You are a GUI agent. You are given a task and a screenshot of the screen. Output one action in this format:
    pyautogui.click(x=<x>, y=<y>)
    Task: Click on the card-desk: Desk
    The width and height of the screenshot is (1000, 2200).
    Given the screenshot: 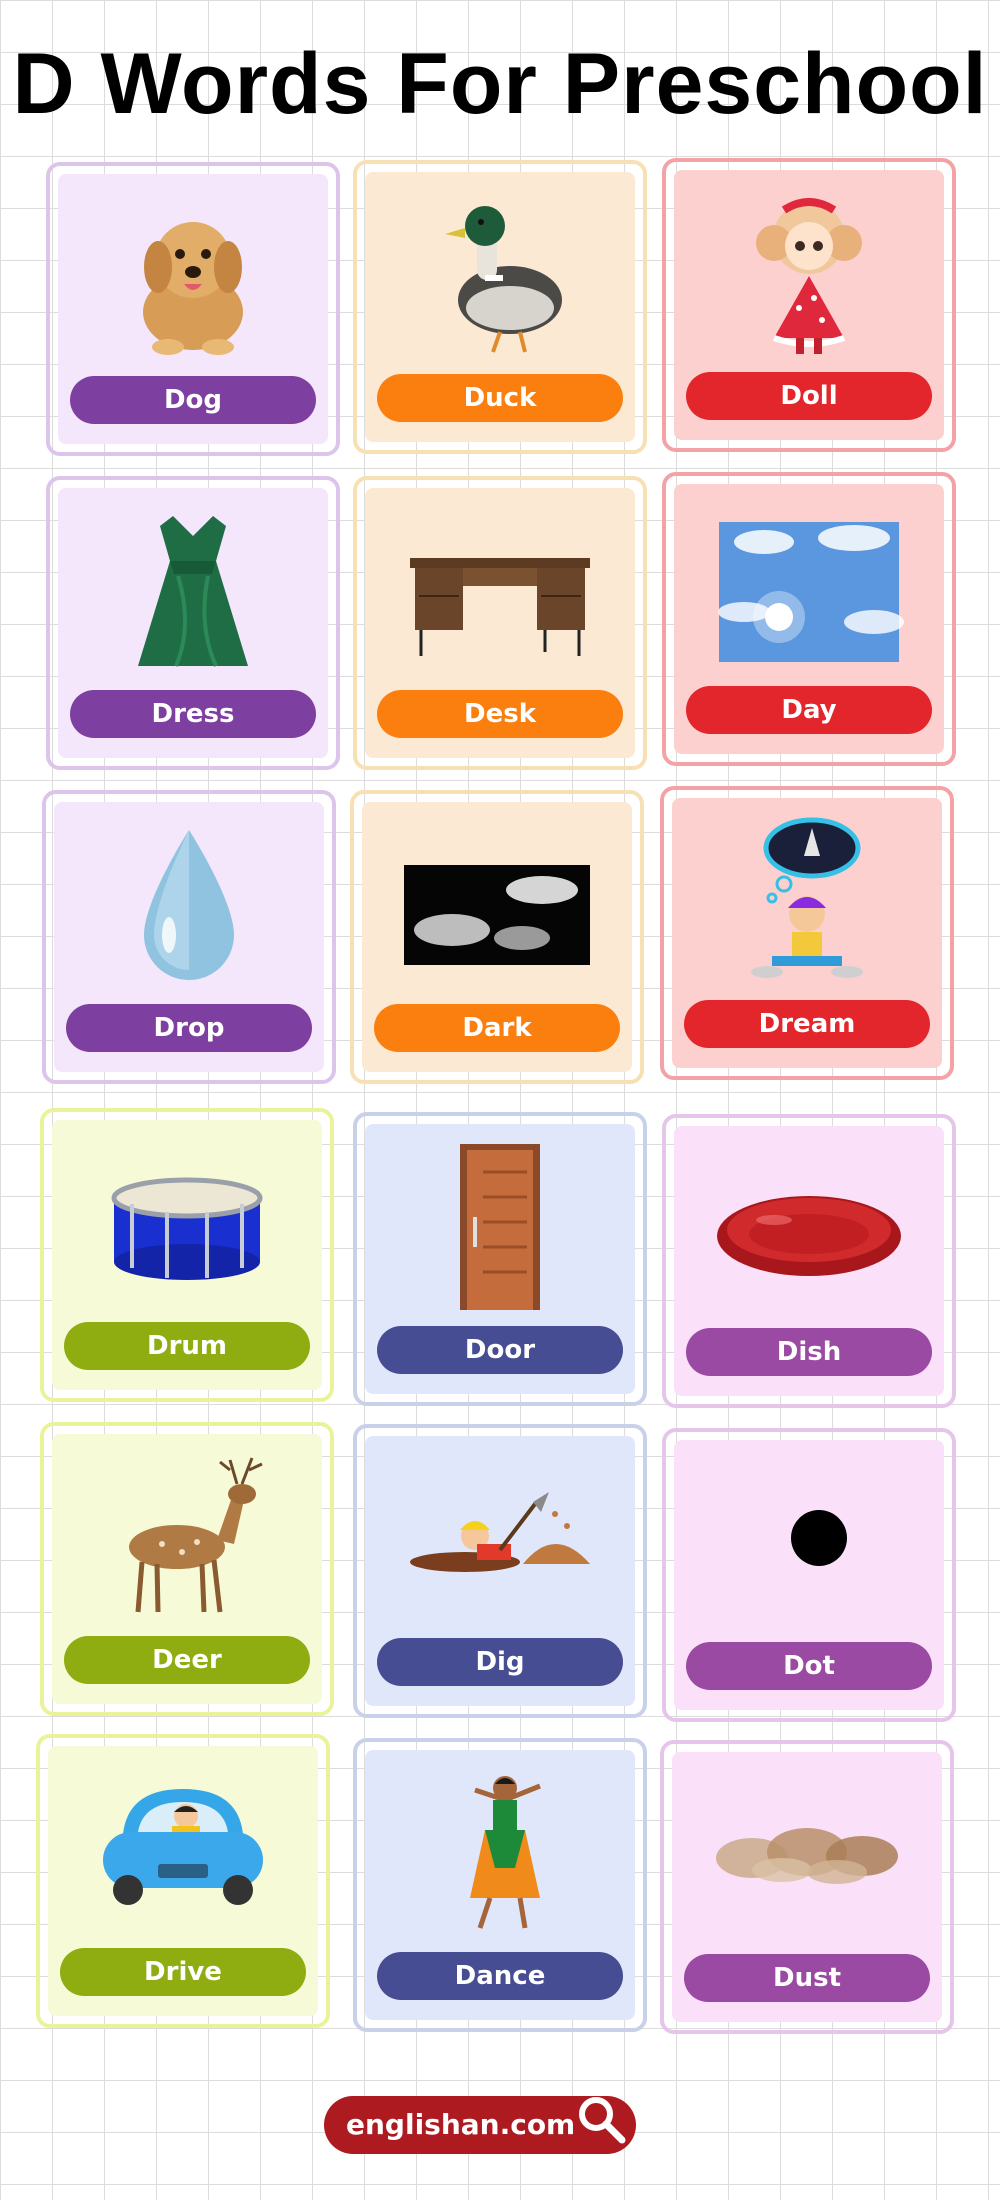 What is the action you would take?
    pyautogui.click(x=500, y=623)
    